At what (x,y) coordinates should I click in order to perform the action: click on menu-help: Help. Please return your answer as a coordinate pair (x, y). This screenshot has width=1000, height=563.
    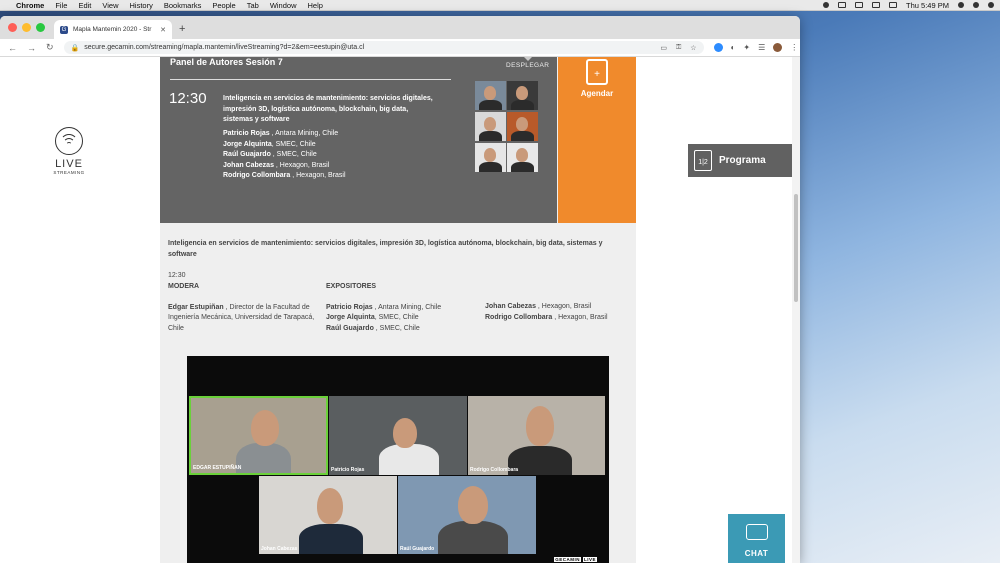
    Looking at the image, I should click on (315, 5).